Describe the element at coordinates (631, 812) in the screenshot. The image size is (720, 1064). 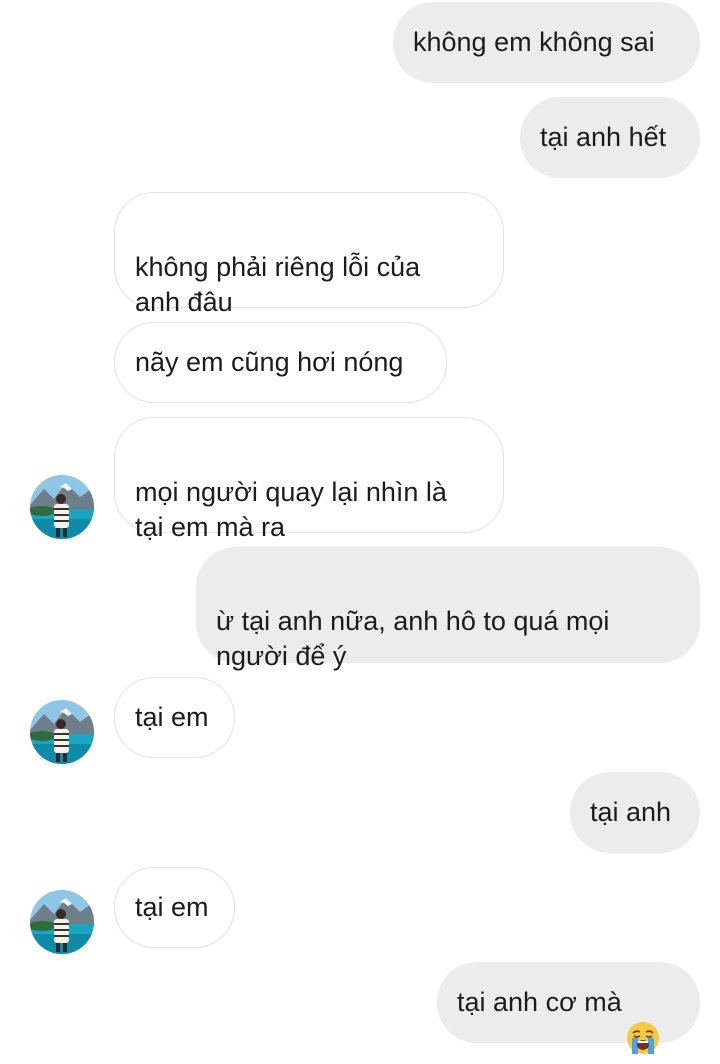
I see `message-text: tại anh` at that location.